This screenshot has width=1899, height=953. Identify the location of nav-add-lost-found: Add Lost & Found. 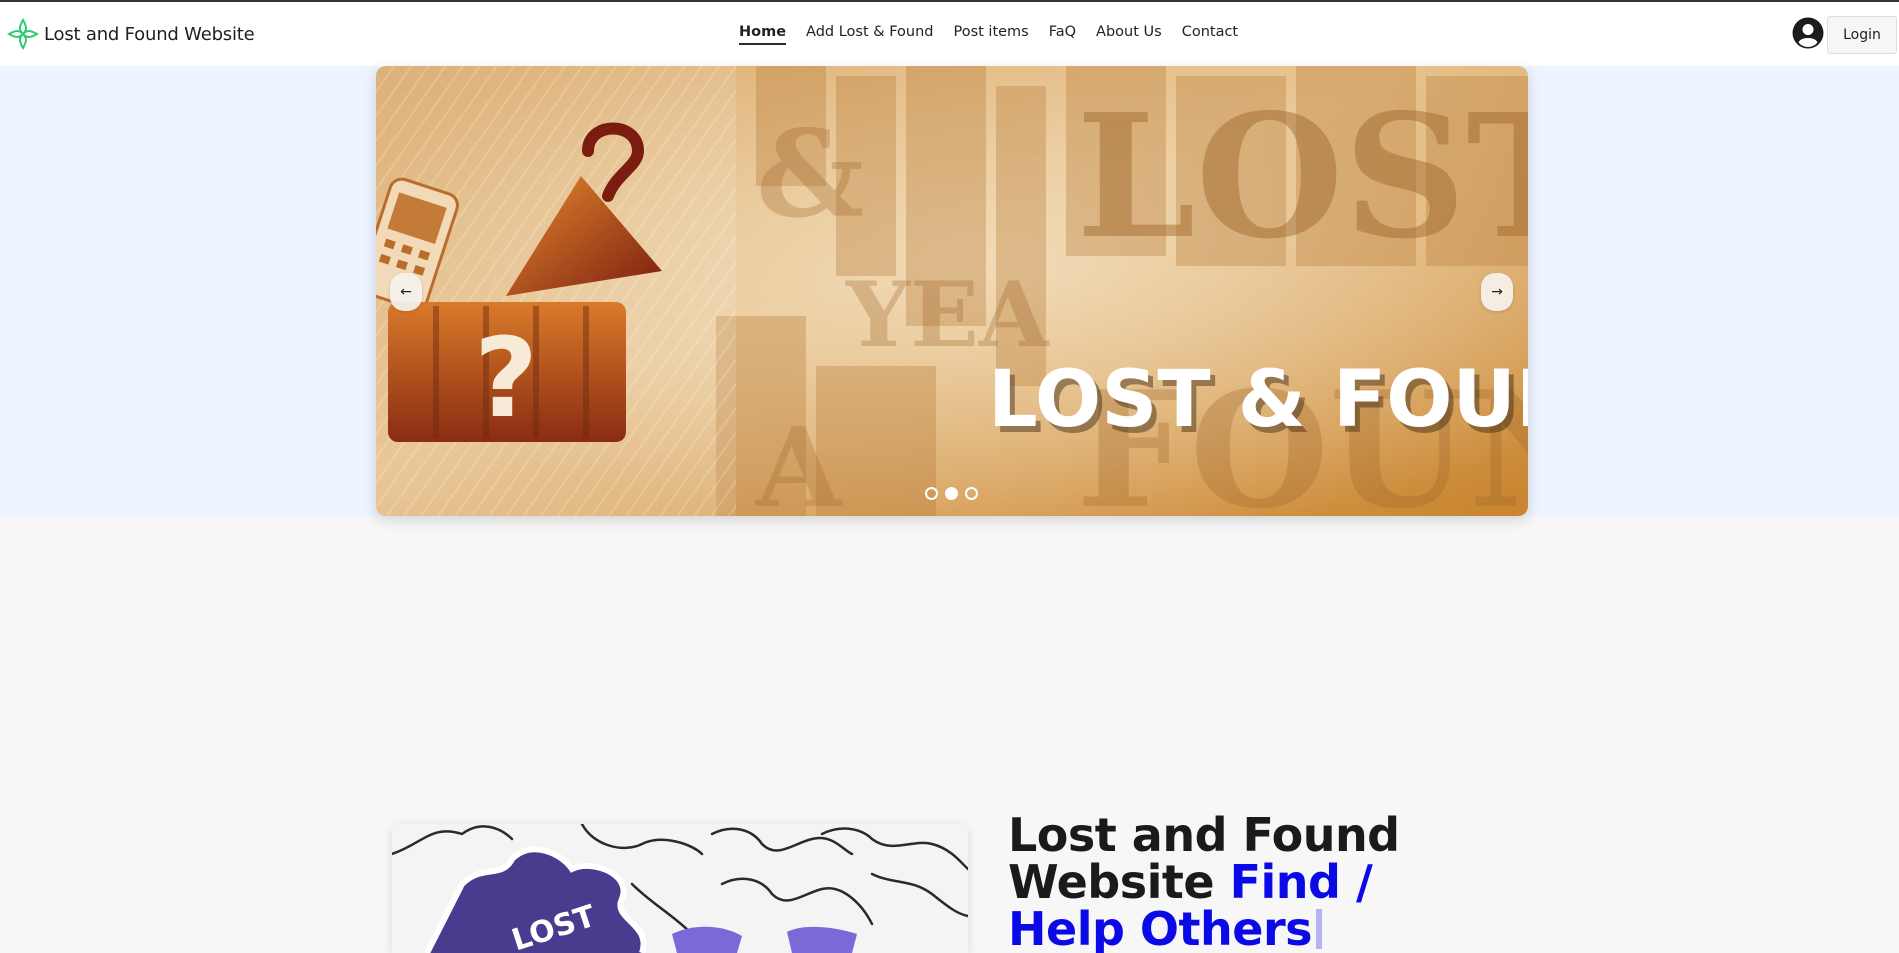
(869, 34).